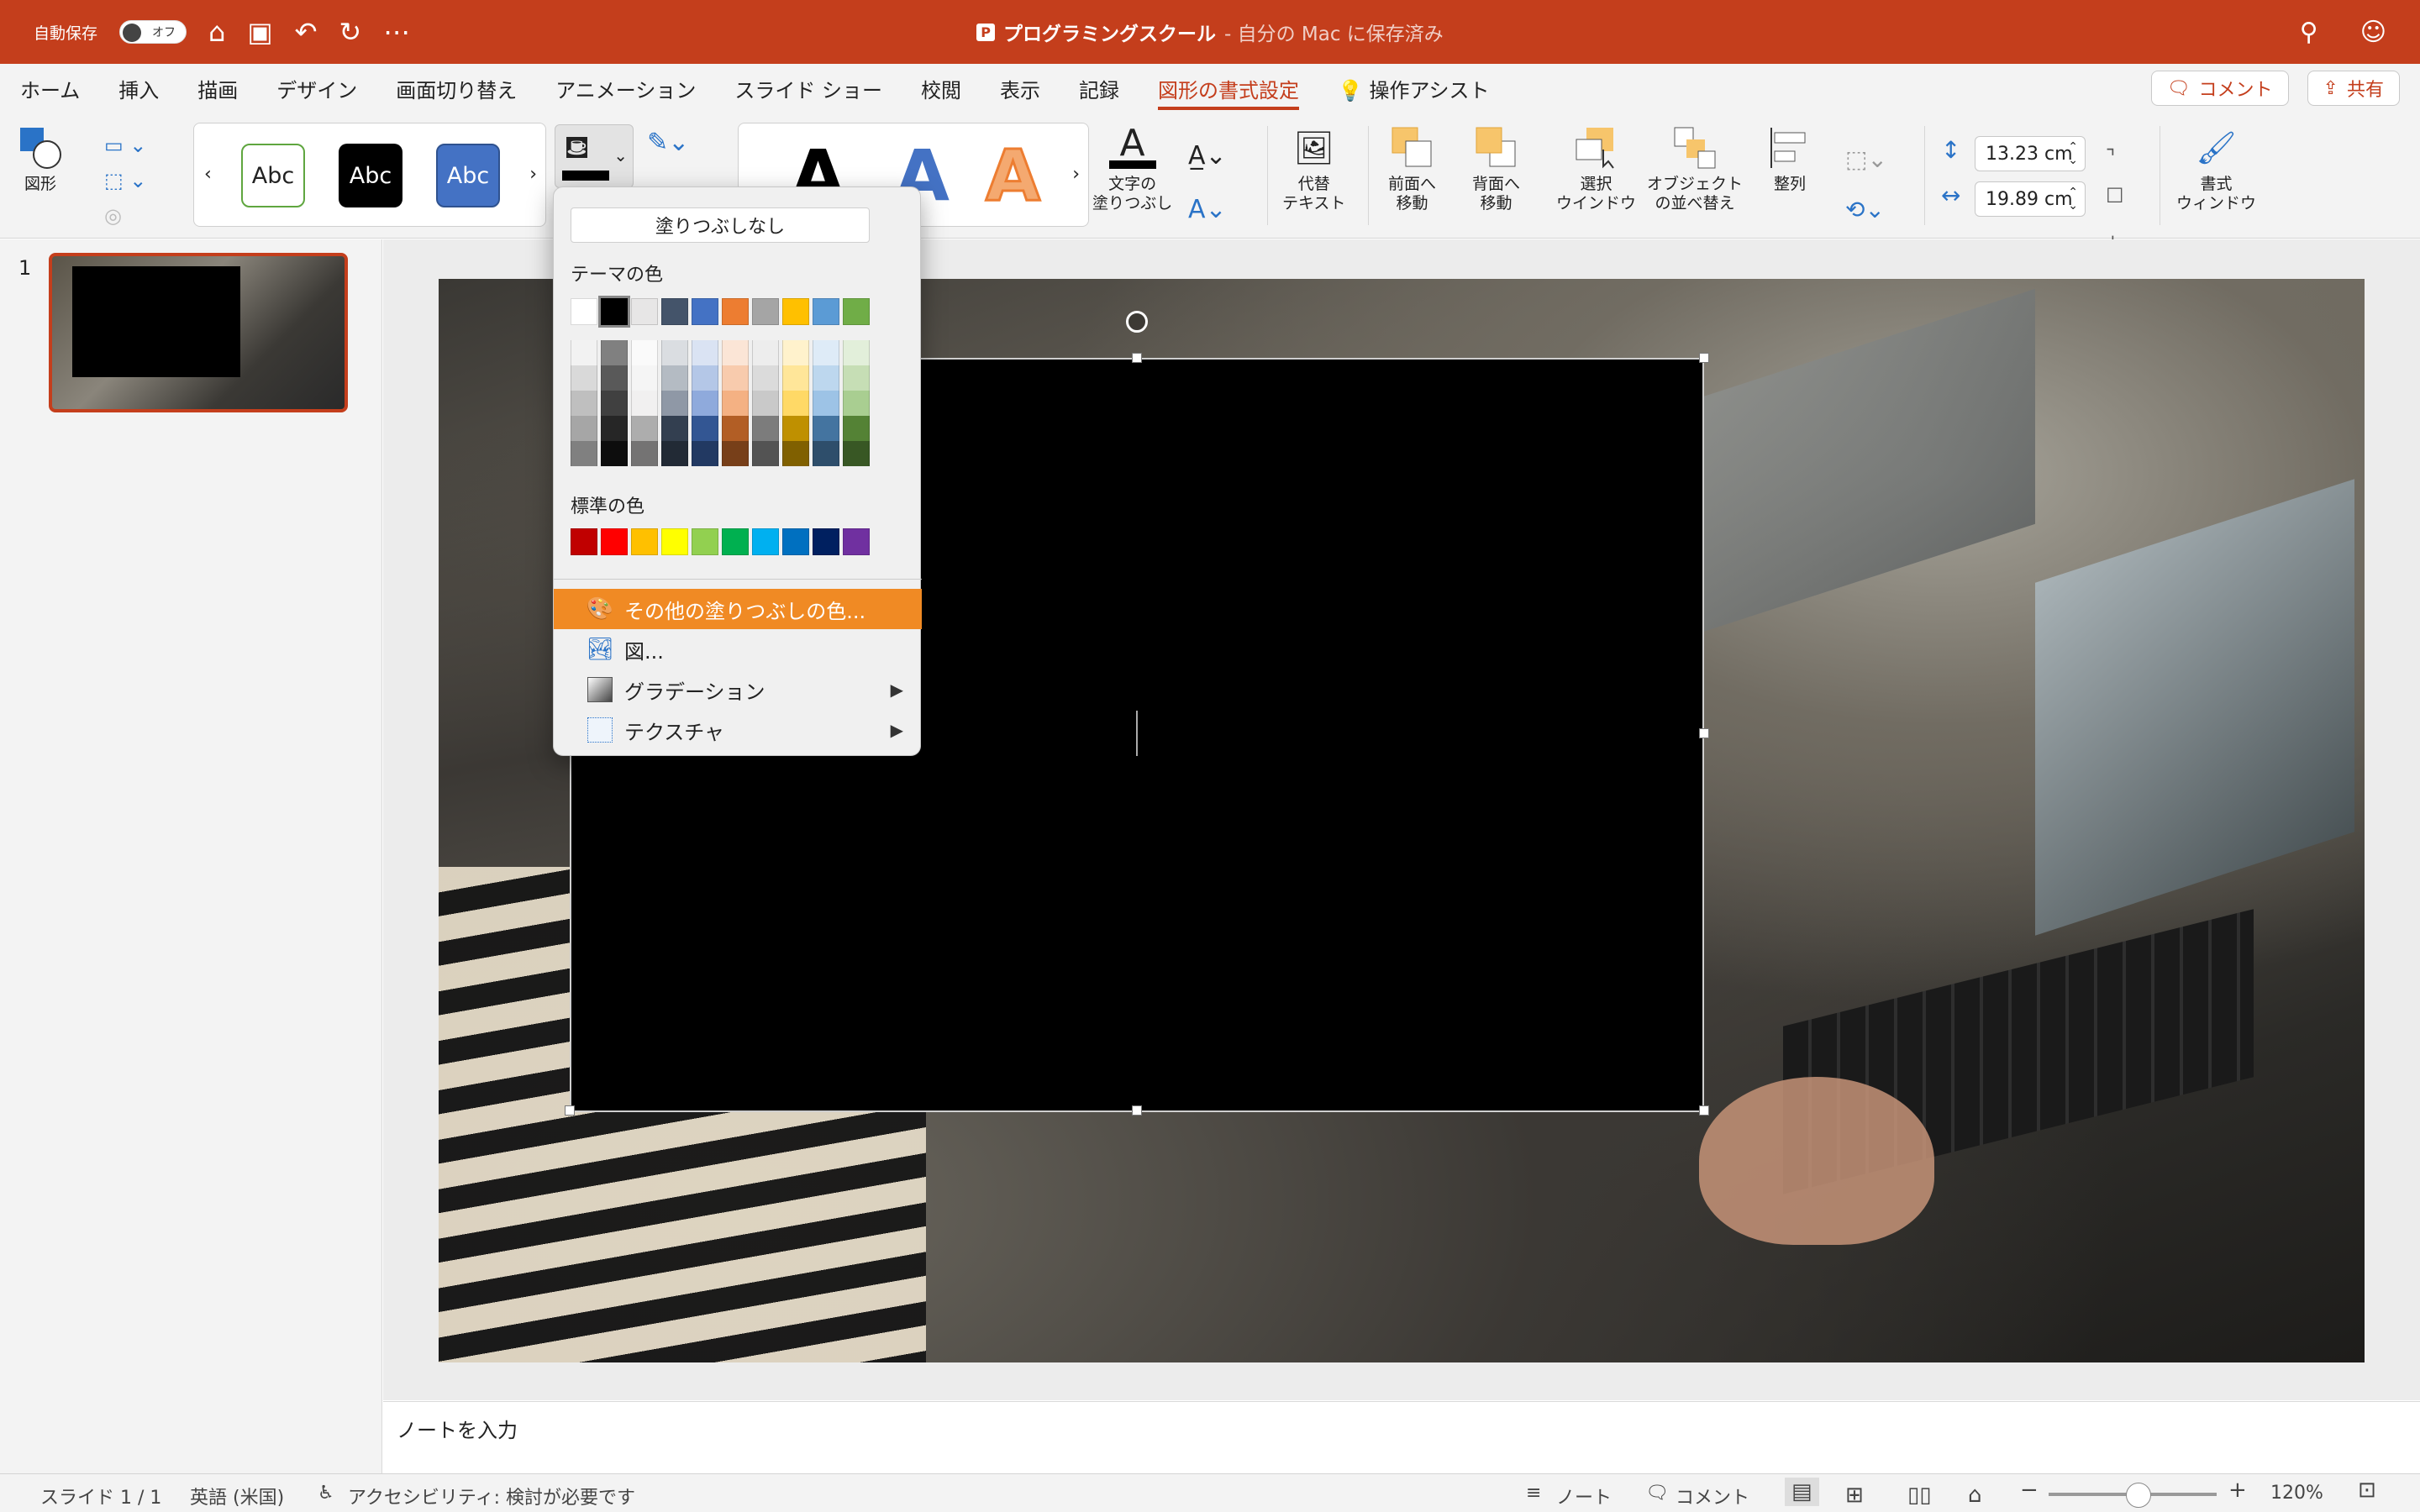 This screenshot has width=2420, height=1512. What do you see at coordinates (1207, 209) in the screenshot?
I see `text-effects-icon: A⌄` at bounding box center [1207, 209].